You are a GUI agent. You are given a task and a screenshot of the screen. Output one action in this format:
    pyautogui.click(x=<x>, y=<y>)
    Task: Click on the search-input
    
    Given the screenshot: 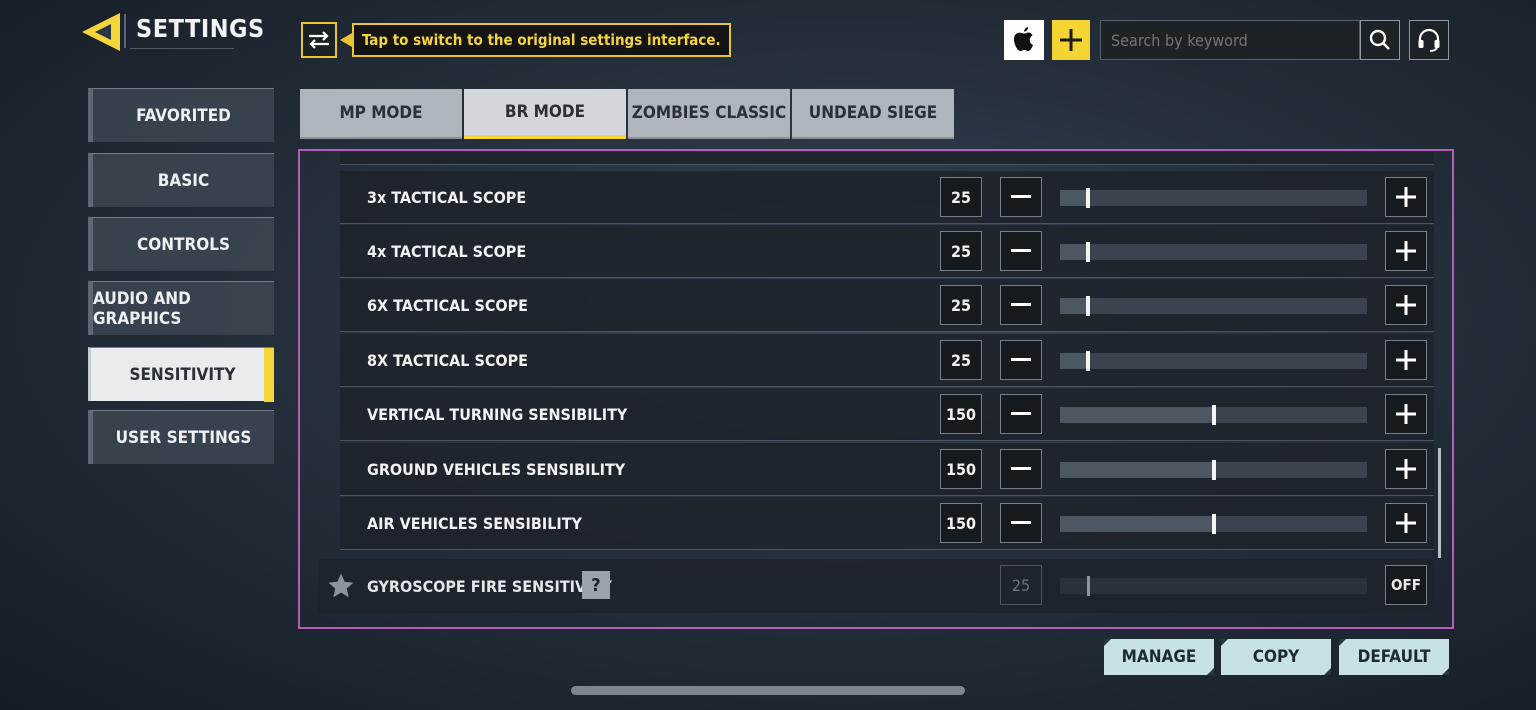 What is the action you would take?
    pyautogui.click(x=1230, y=40)
    